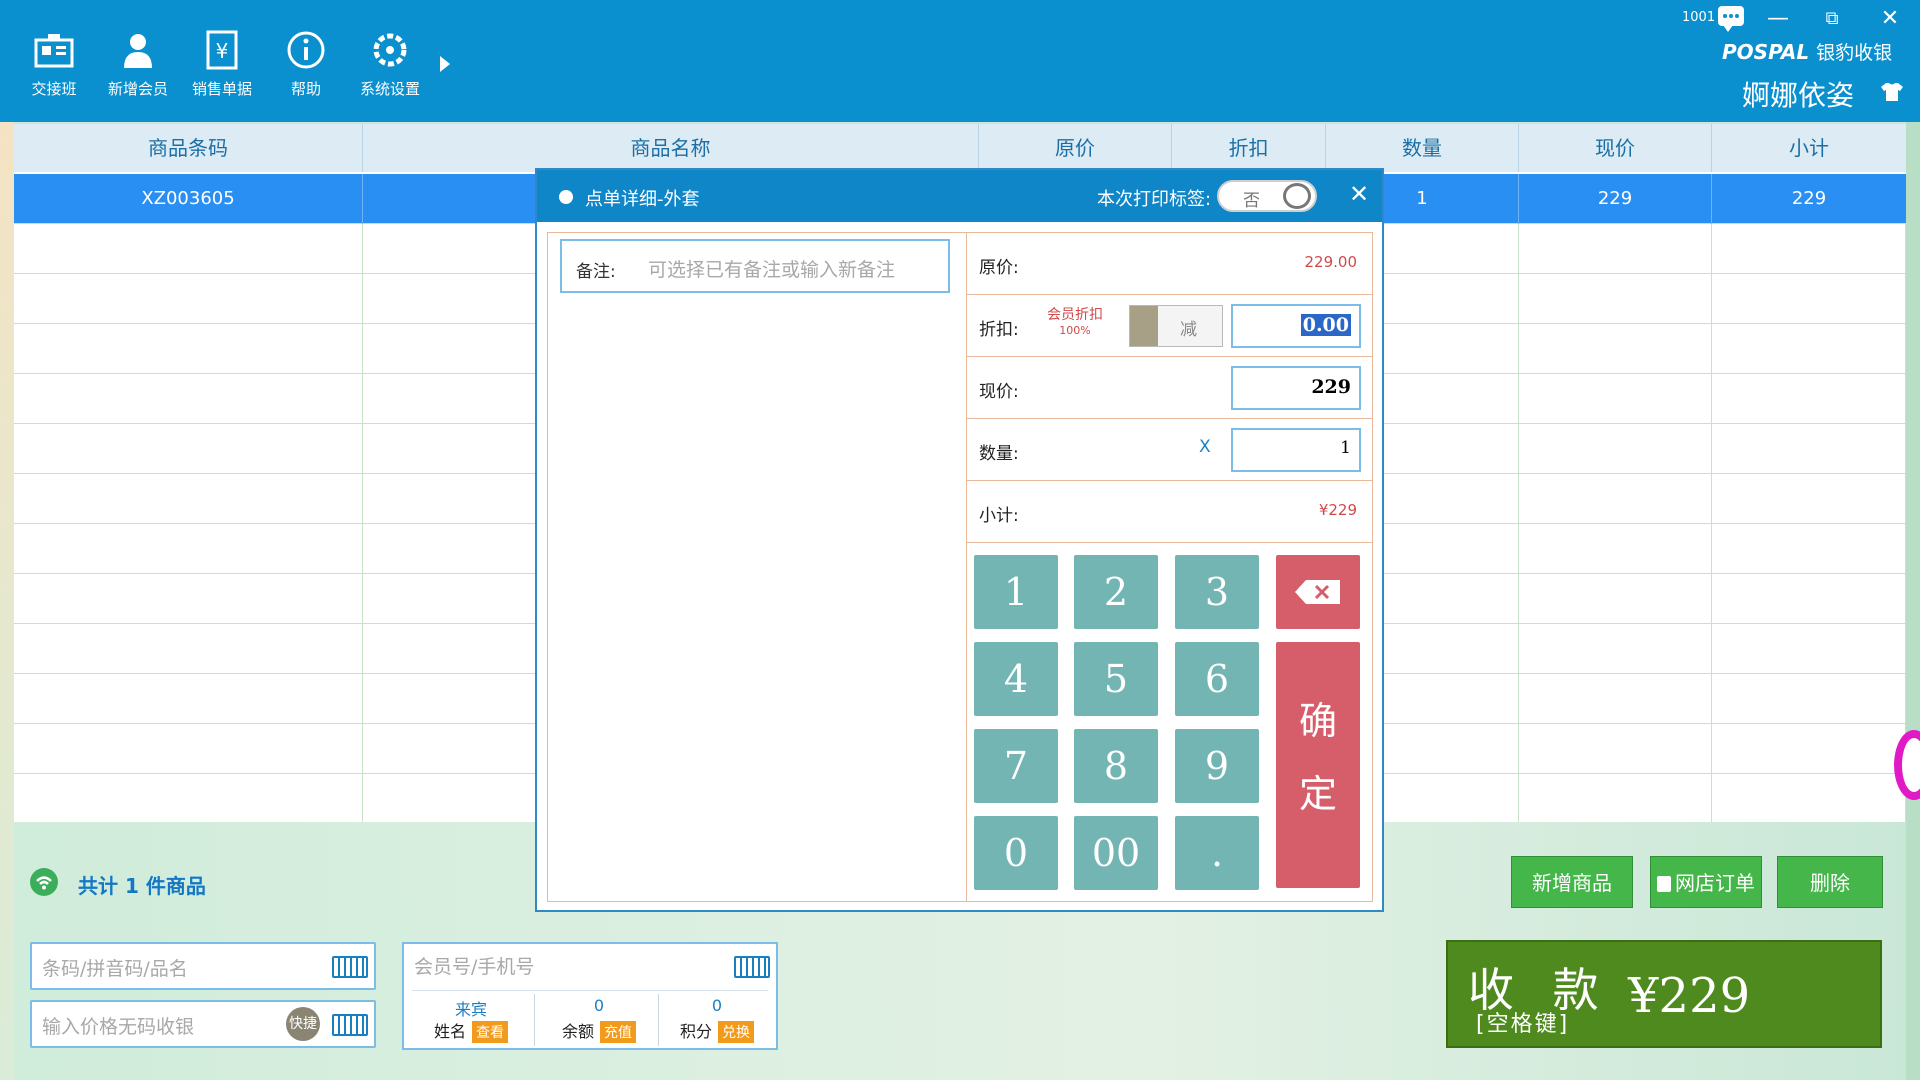 This screenshot has width=1920, height=1080. I want to click on member-balance-label: 余额, so click(577, 1031).